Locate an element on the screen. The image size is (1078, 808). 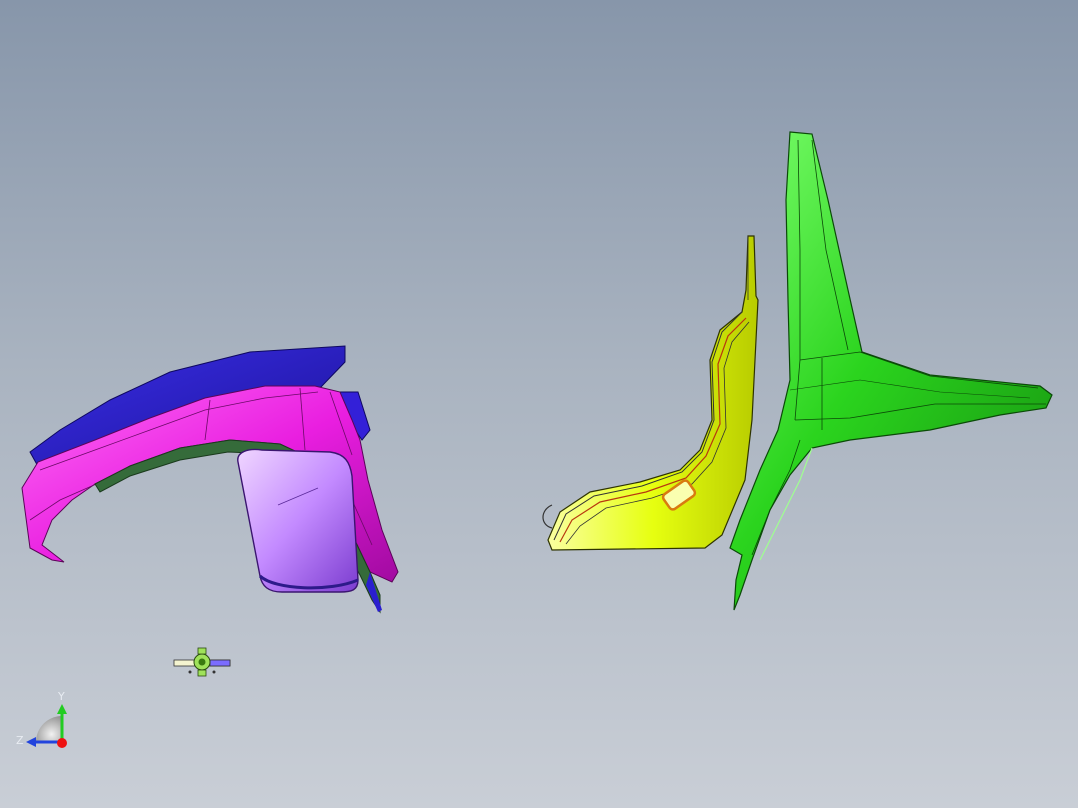
seat-cushion is located at coordinates (298, 520).